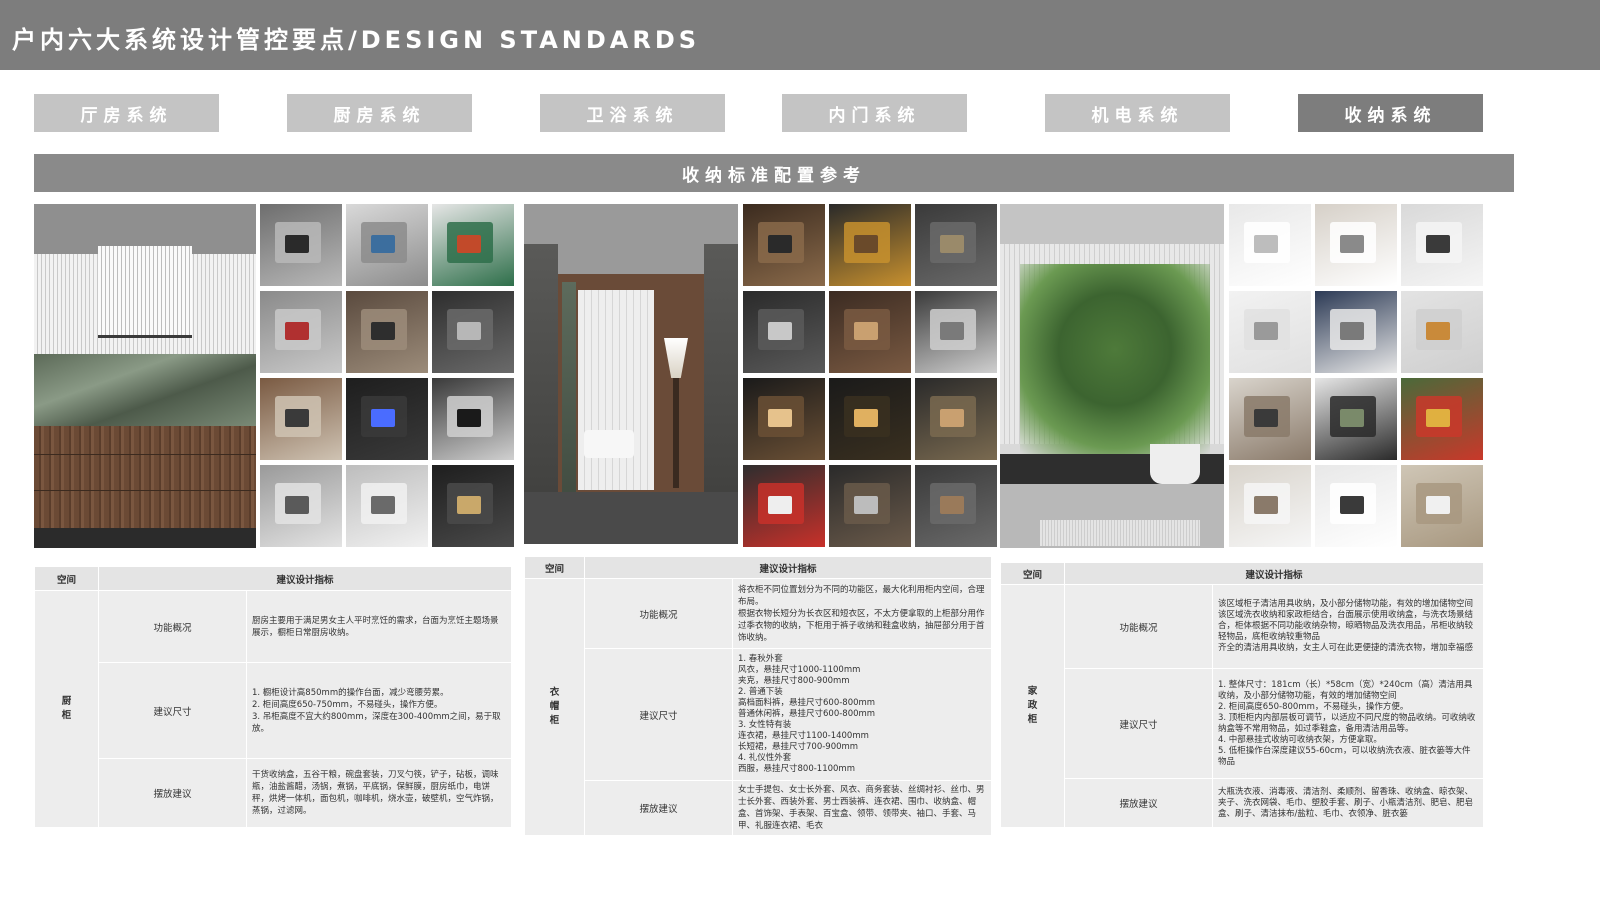 This screenshot has height=900, width=1600. What do you see at coordinates (1270, 332) in the screenshot?
I see `drying-rack-photo` at bounding box center [1270, 332].